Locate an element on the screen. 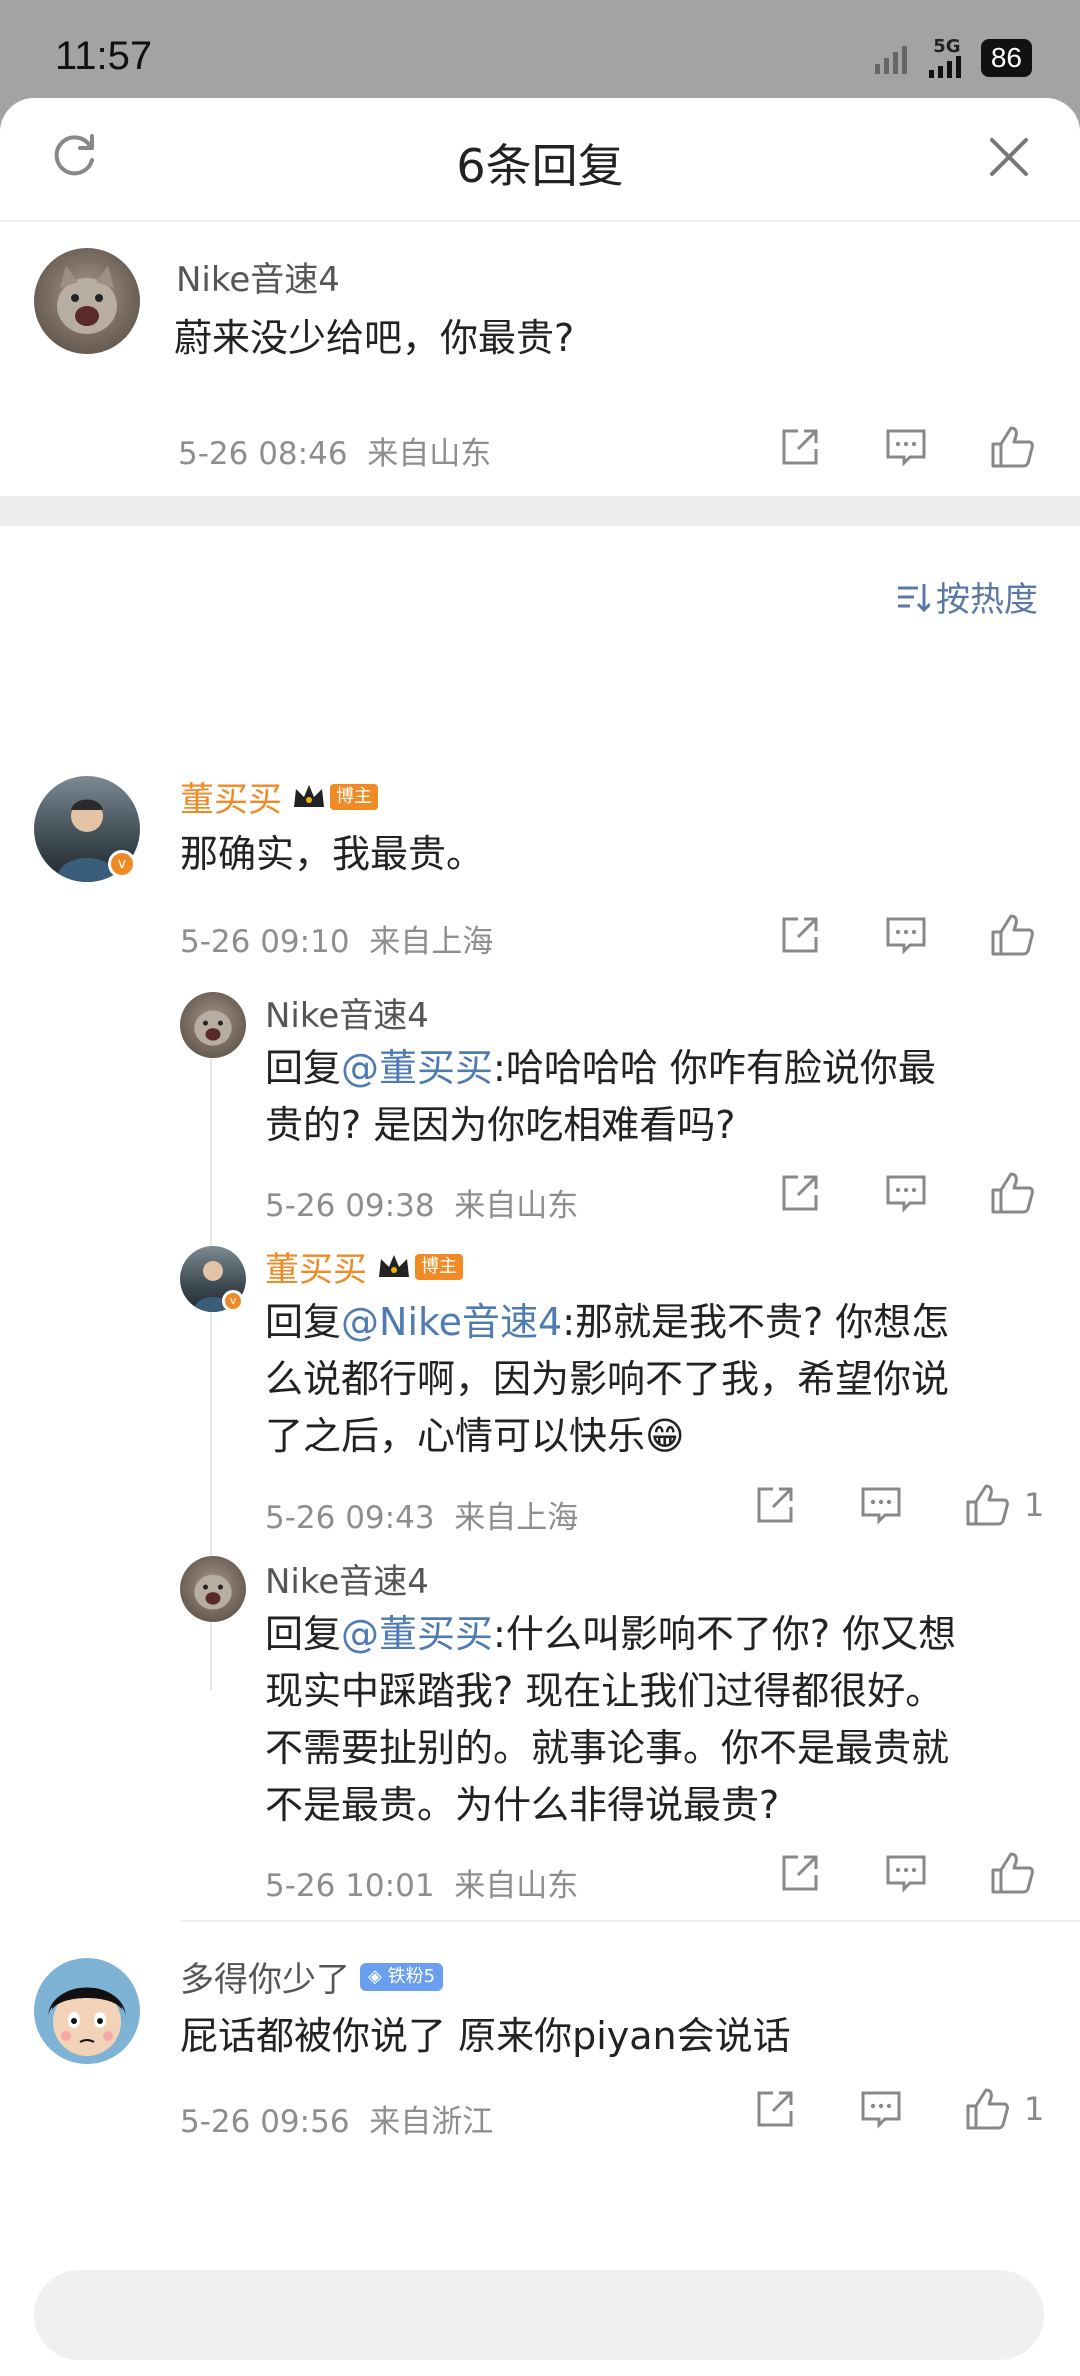  cat-avatar-icon is located at coordinates (213, 1592).